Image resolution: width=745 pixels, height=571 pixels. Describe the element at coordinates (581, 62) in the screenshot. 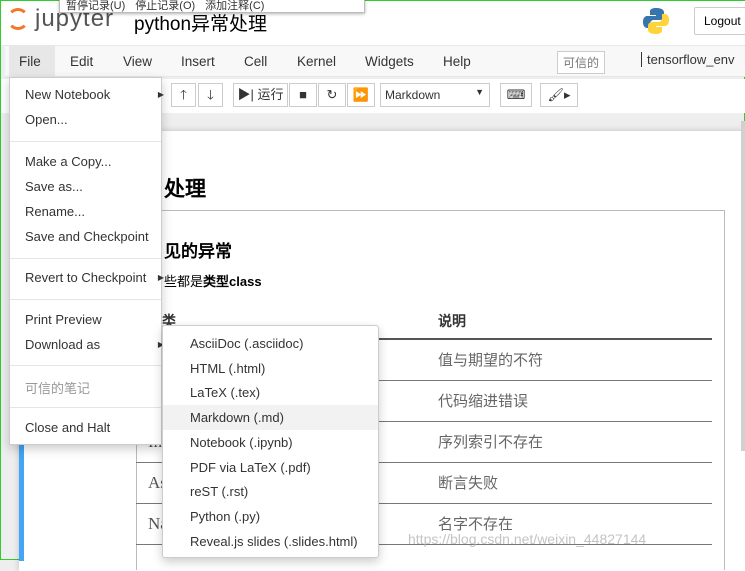

I see `trusted-badge: 可信的` at that location.